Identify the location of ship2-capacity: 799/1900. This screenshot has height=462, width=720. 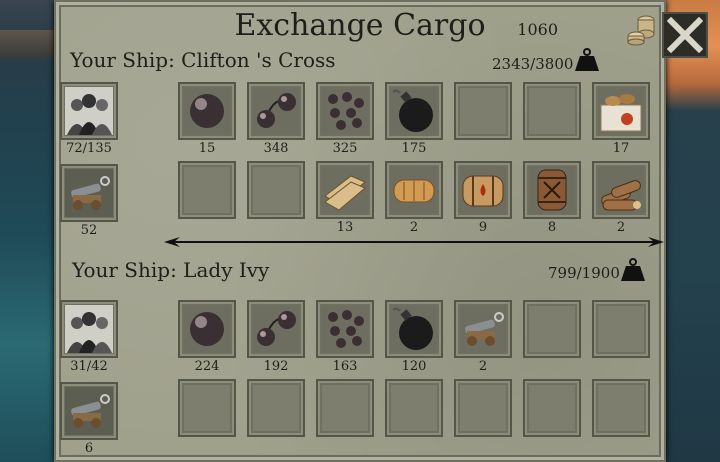
(584, 273).